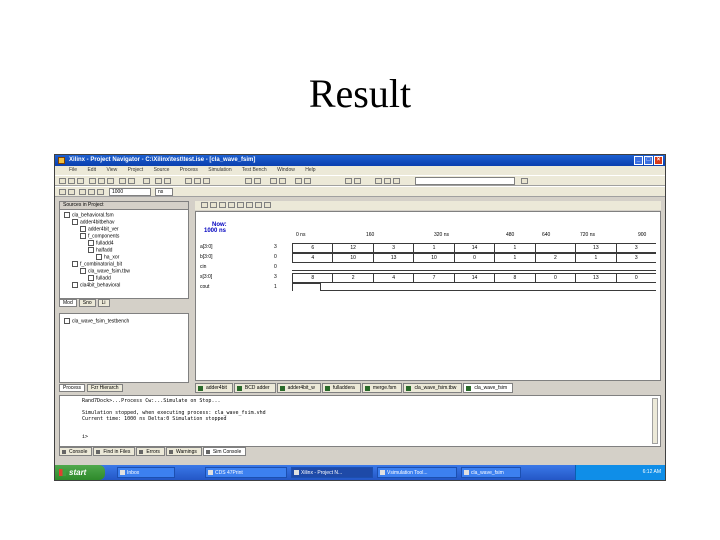  I want to click on tree-item: halfadd, so click(100, 250).